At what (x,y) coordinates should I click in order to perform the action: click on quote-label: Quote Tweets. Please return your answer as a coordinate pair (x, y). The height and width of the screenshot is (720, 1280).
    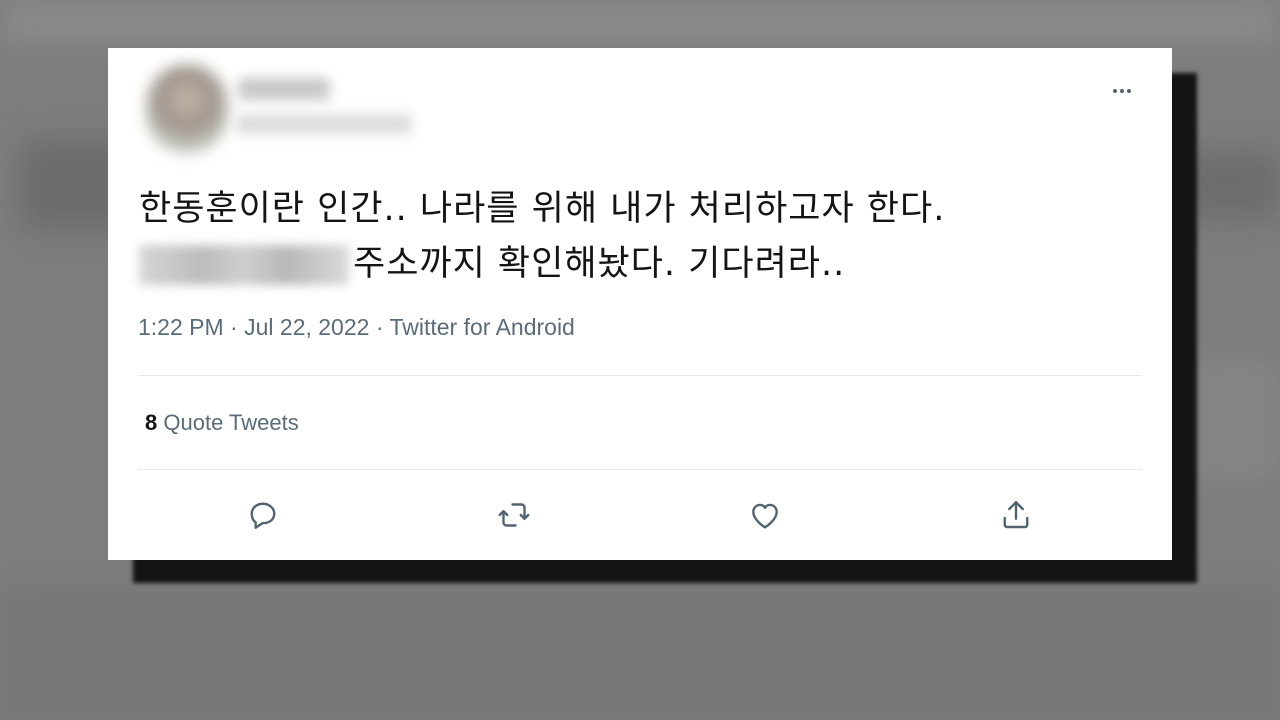
    Looking at the image, I should click on (231, 422).